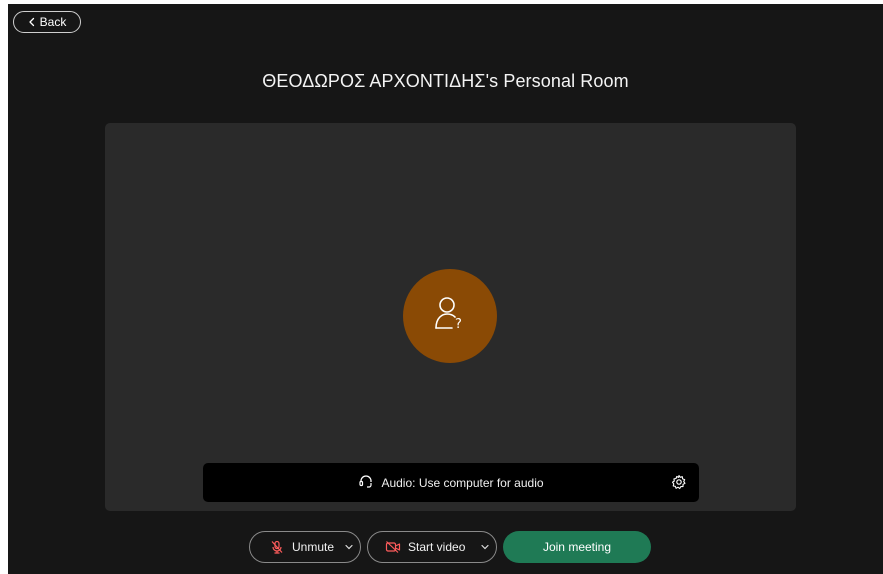 Image resolution: width=883 pixels, height=574 pixels. I want to click on camera-off-icon, so click(393, 547).